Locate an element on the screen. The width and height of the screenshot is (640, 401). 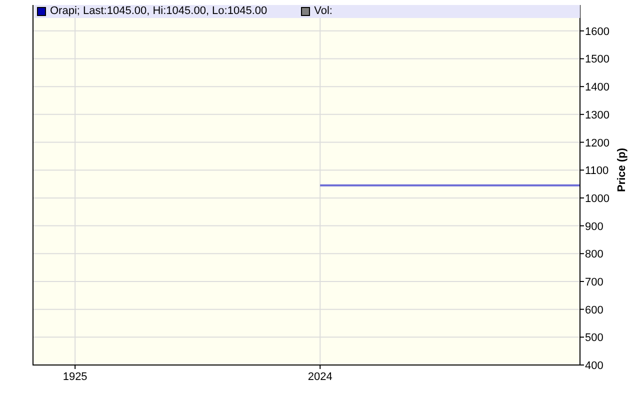
y-tick-label: 1600 is located at coordinates (597, 32).